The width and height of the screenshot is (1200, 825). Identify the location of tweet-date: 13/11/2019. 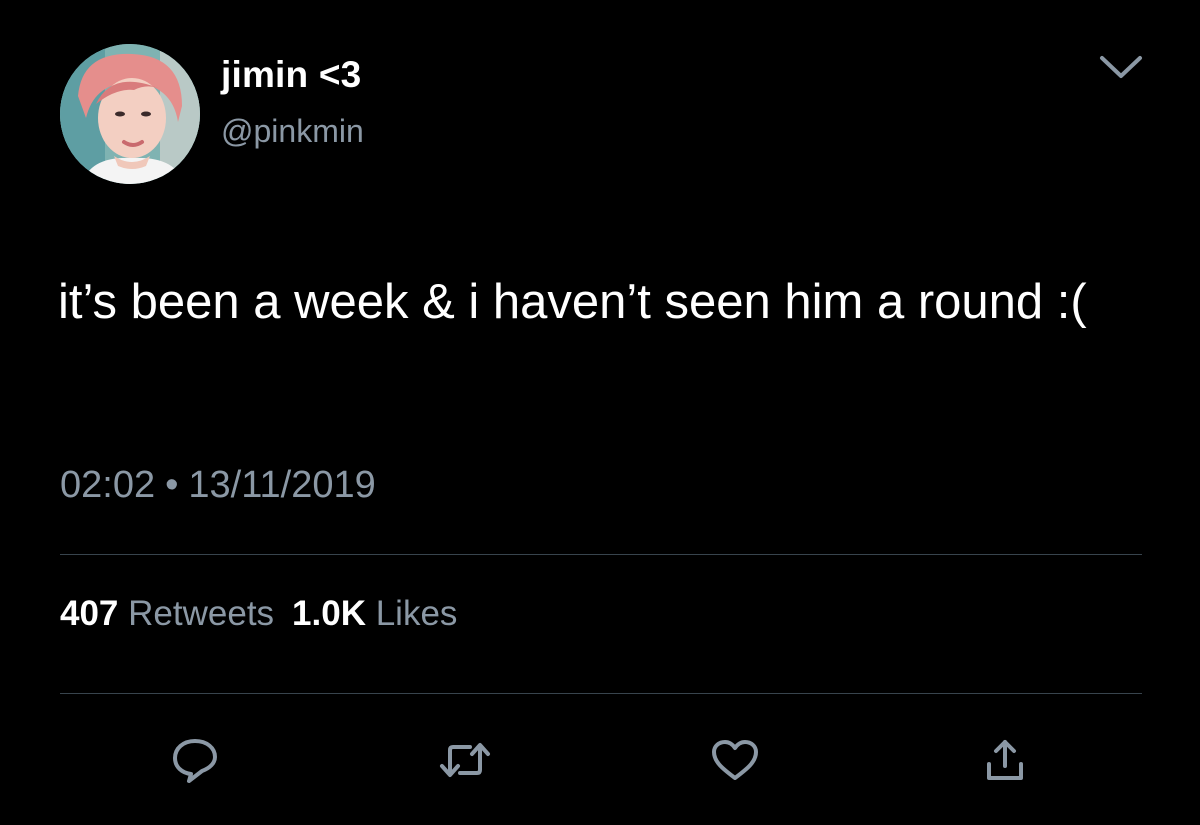
(282, 485).